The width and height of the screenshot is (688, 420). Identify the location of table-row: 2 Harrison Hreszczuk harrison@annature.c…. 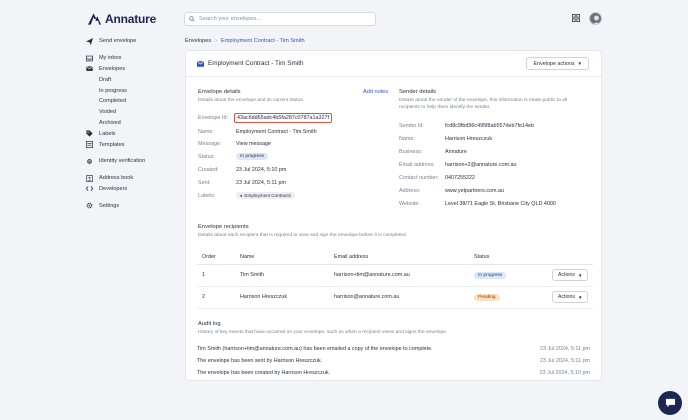
(395, 297).